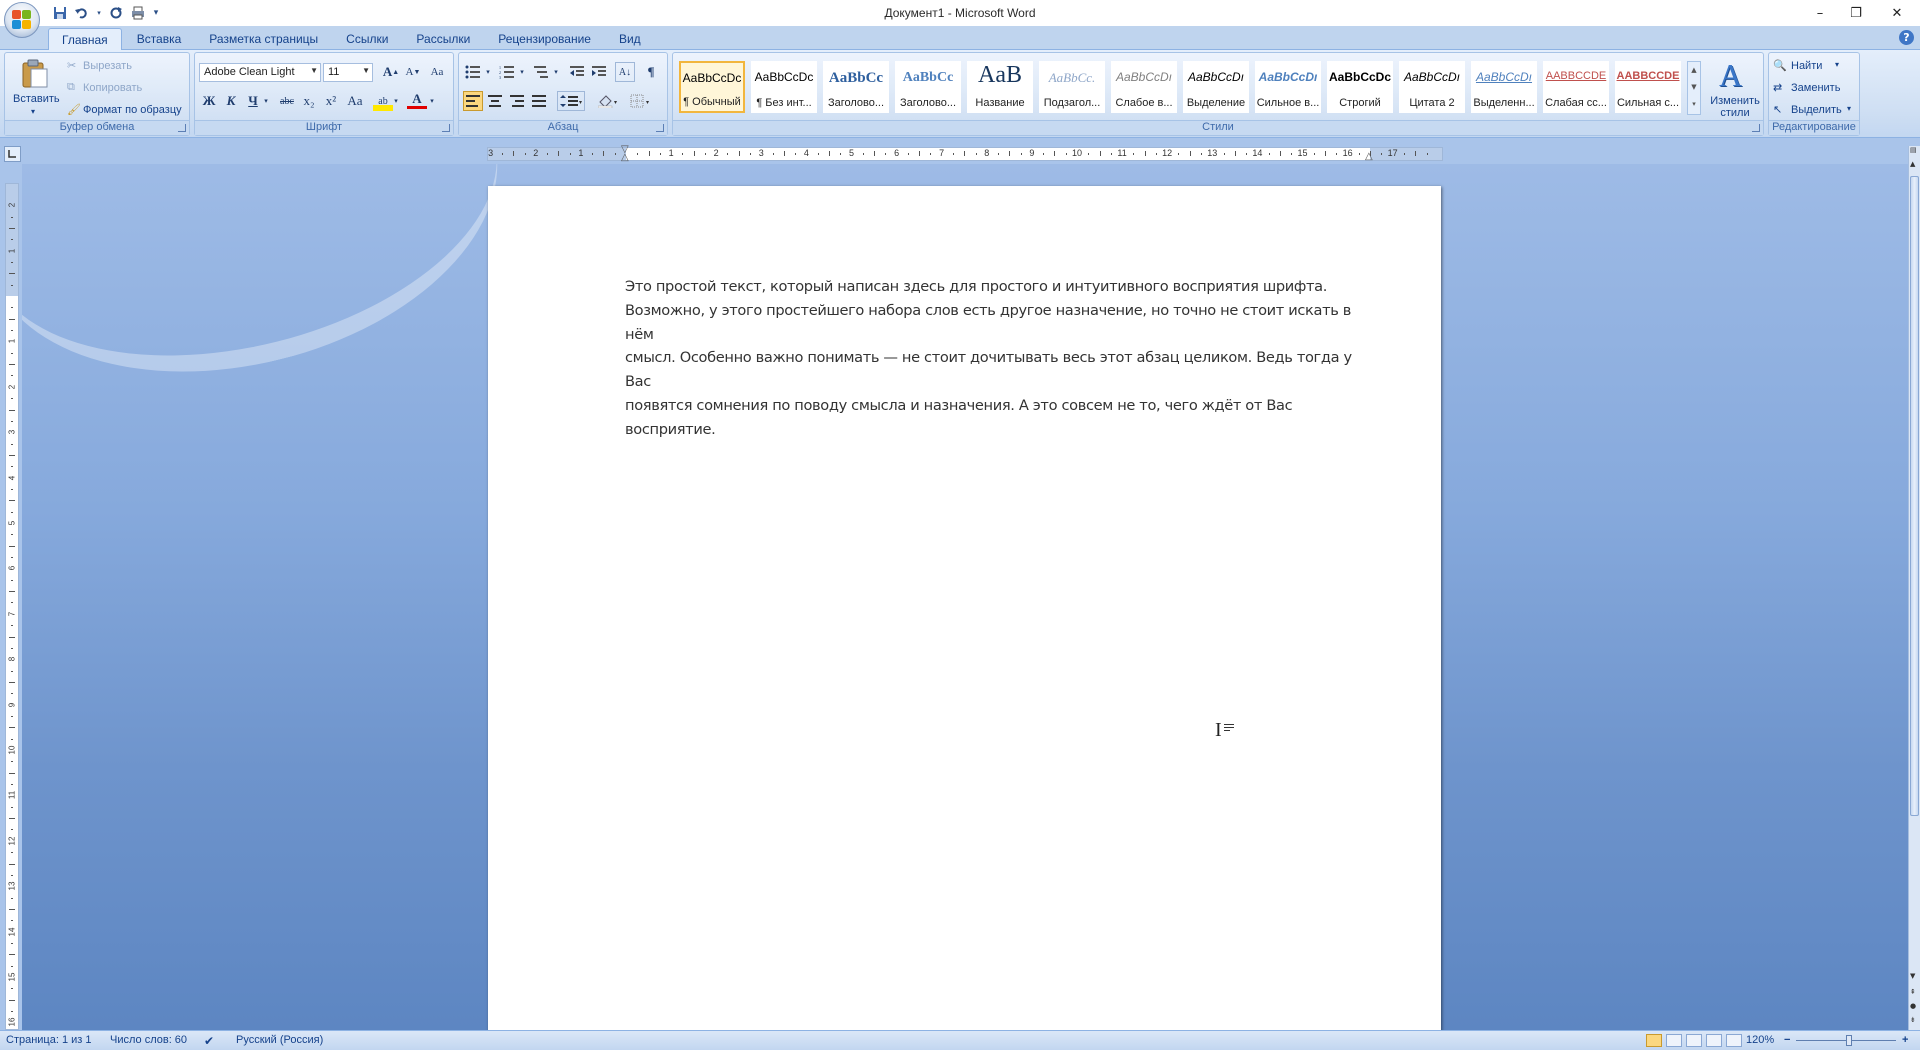  I want to click on zoom-out-button: −, so click(1787, 1040).